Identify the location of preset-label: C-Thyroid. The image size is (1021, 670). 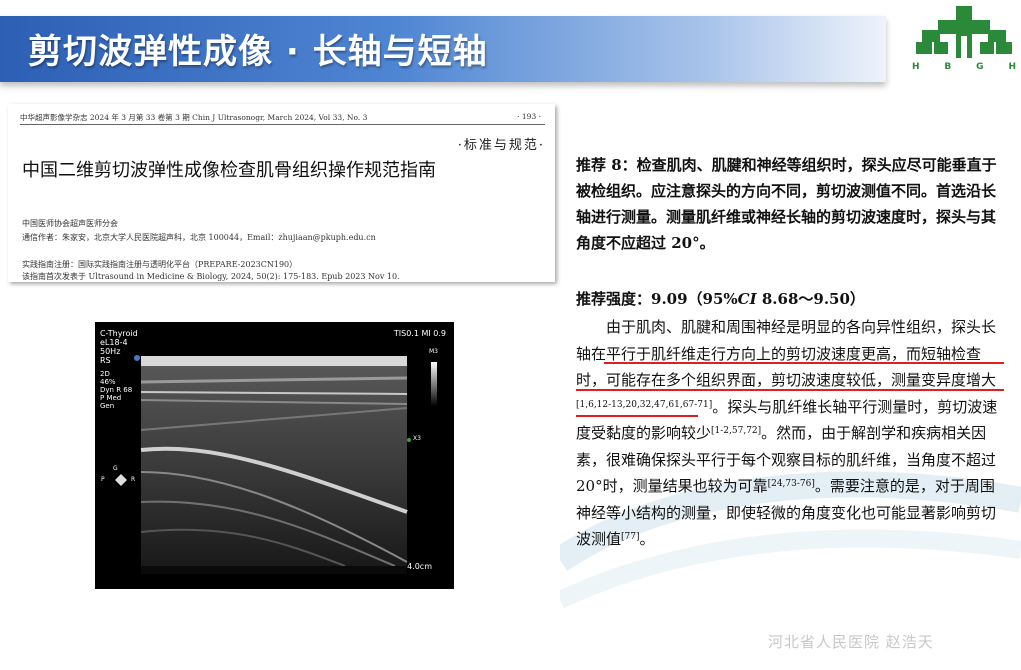
(119, 333).